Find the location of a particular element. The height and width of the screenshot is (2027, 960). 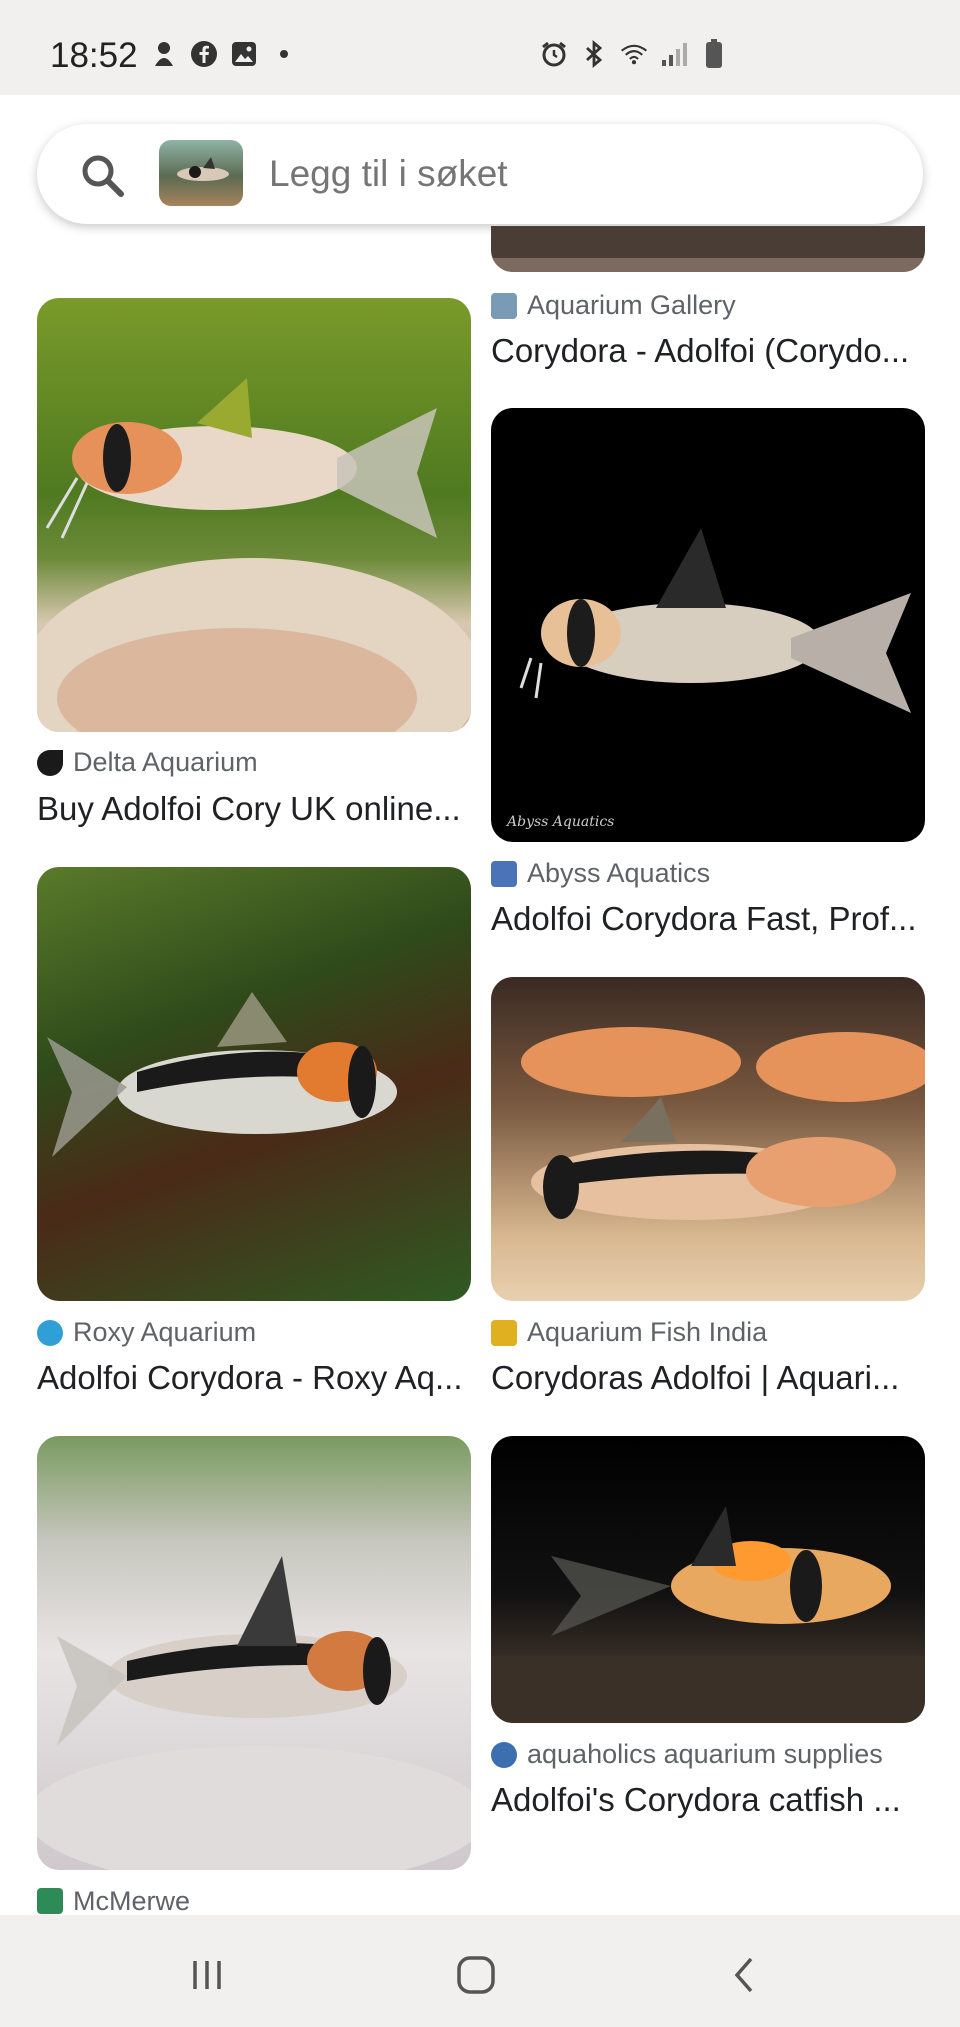

status-icons-right is located at coordinates (634, 53).